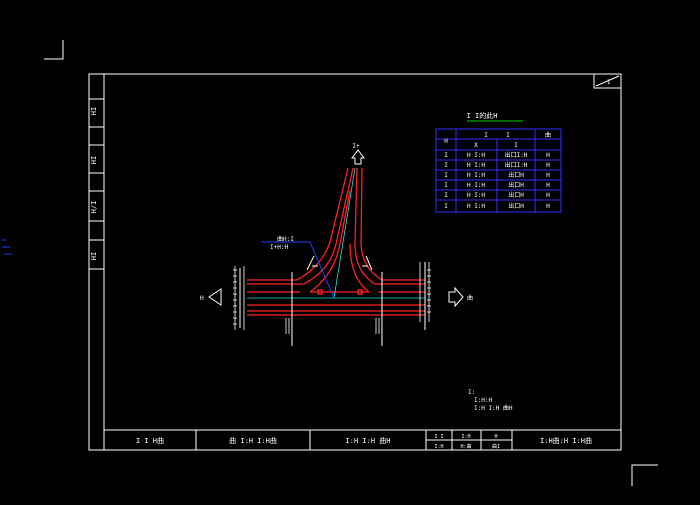 This screenshot has height=505, width=700. I want to click on corner-box: I, so click(607, 81).